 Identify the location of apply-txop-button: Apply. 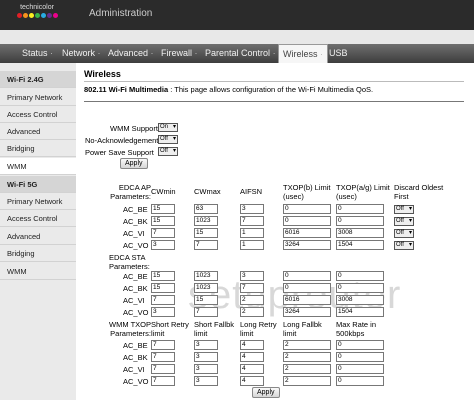
(266, 392).